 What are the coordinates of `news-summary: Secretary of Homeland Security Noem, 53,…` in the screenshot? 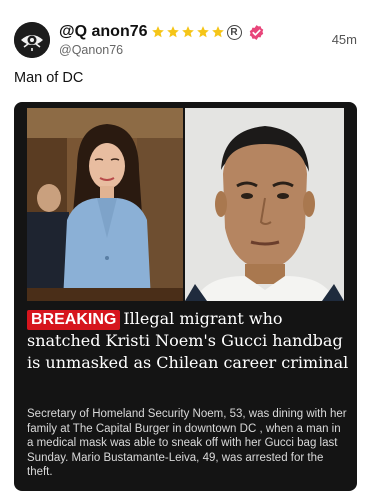 It's located at (187, 443).